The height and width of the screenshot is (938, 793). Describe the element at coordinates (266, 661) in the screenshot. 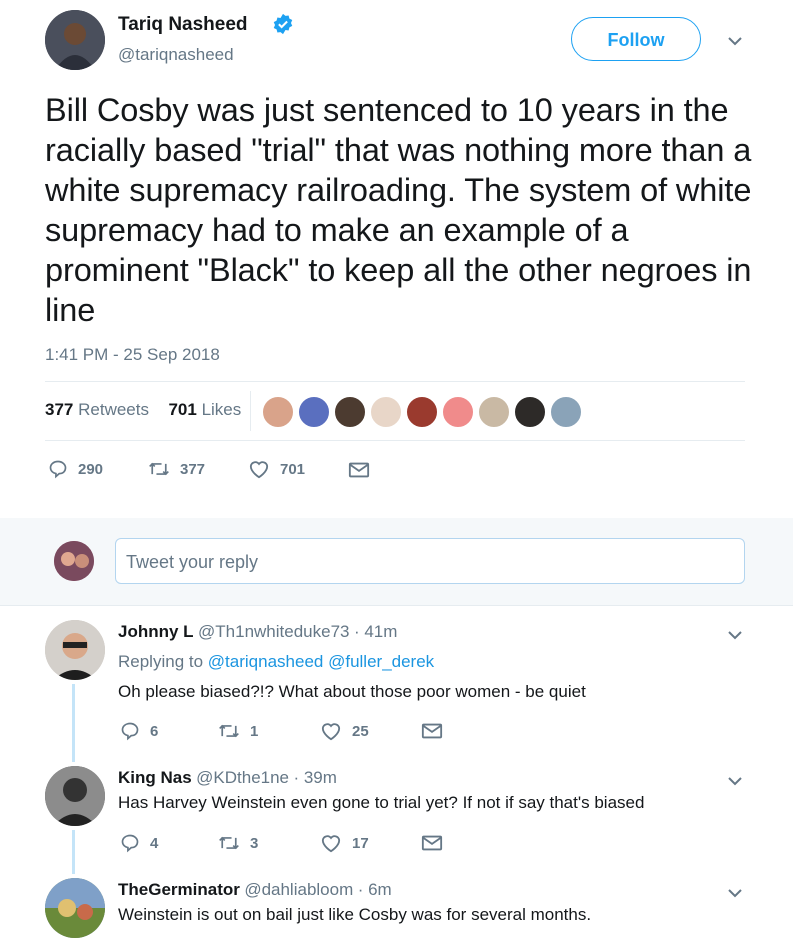

I see `replying-to-link: @tariqnasheed` at that location.